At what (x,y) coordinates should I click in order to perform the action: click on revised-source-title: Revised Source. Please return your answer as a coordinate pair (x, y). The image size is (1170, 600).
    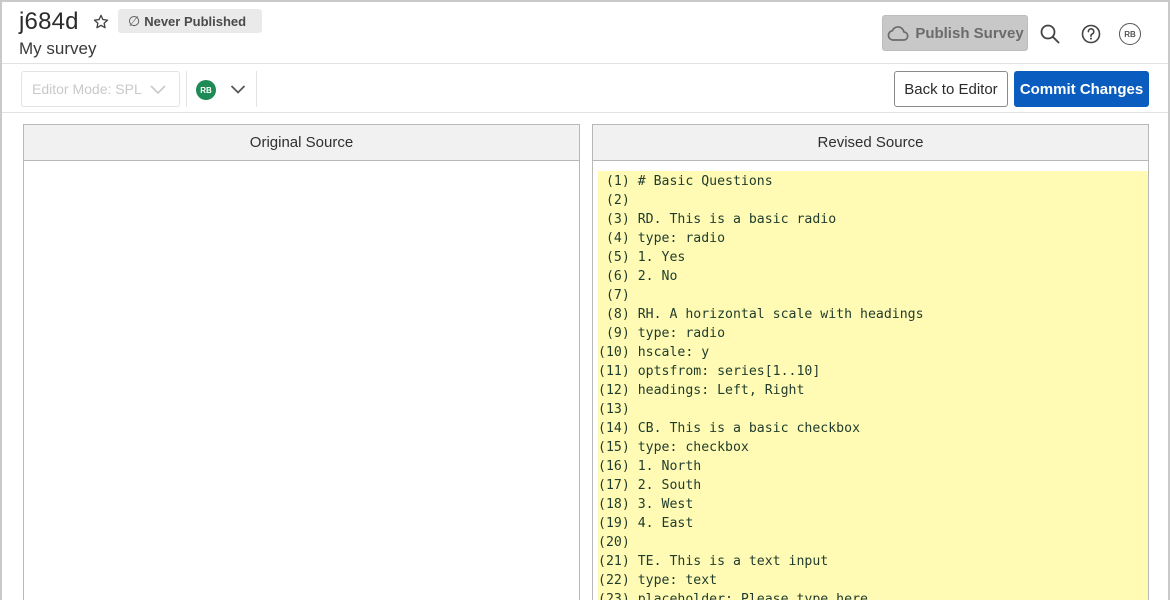
    Looking at the image, I should click on (870, 143).